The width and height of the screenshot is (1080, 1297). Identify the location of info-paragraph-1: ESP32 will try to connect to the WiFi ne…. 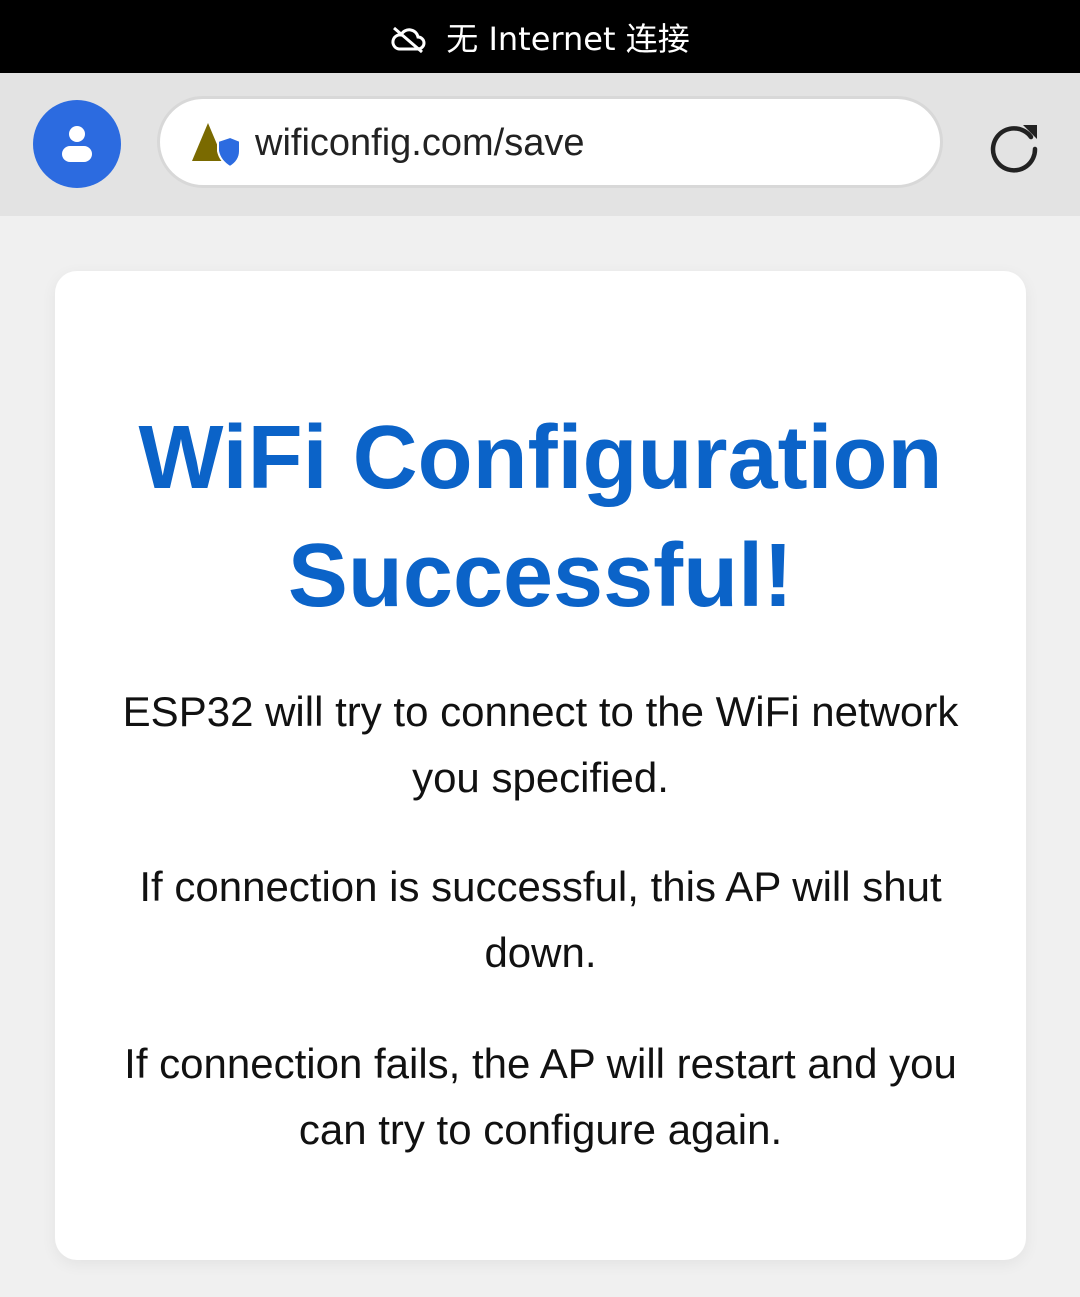
(540, 744).